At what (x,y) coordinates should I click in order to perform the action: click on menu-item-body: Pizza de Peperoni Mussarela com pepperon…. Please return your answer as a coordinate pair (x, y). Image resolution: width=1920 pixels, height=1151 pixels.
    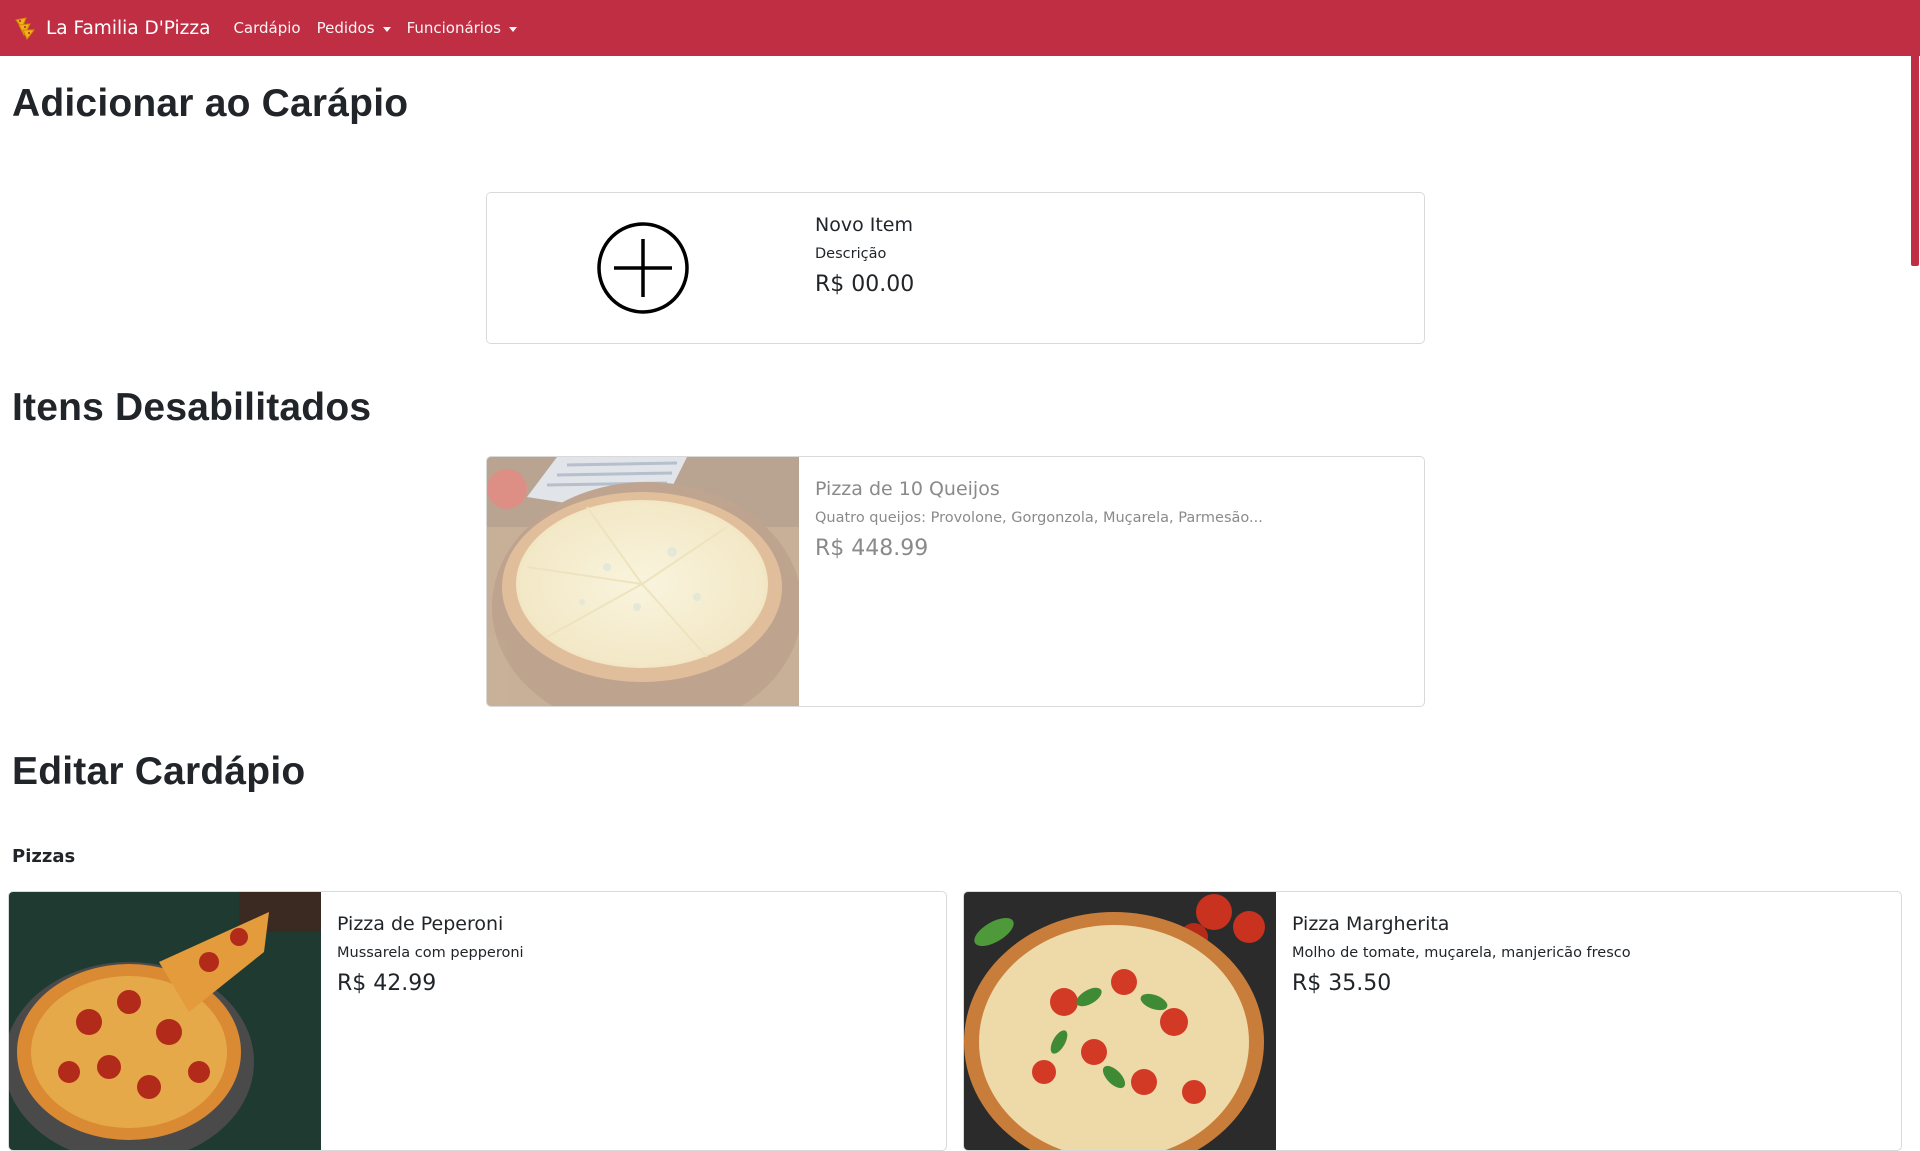
    Looking at the image, I should click on (633, 1021).